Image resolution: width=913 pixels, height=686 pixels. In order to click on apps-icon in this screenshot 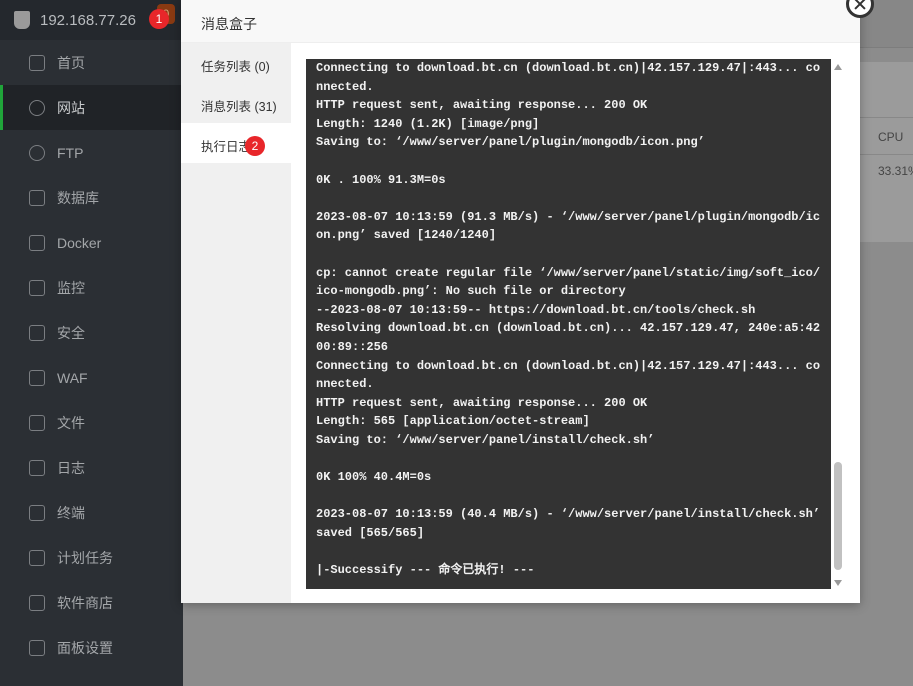, I will do `click(37, 602)`.